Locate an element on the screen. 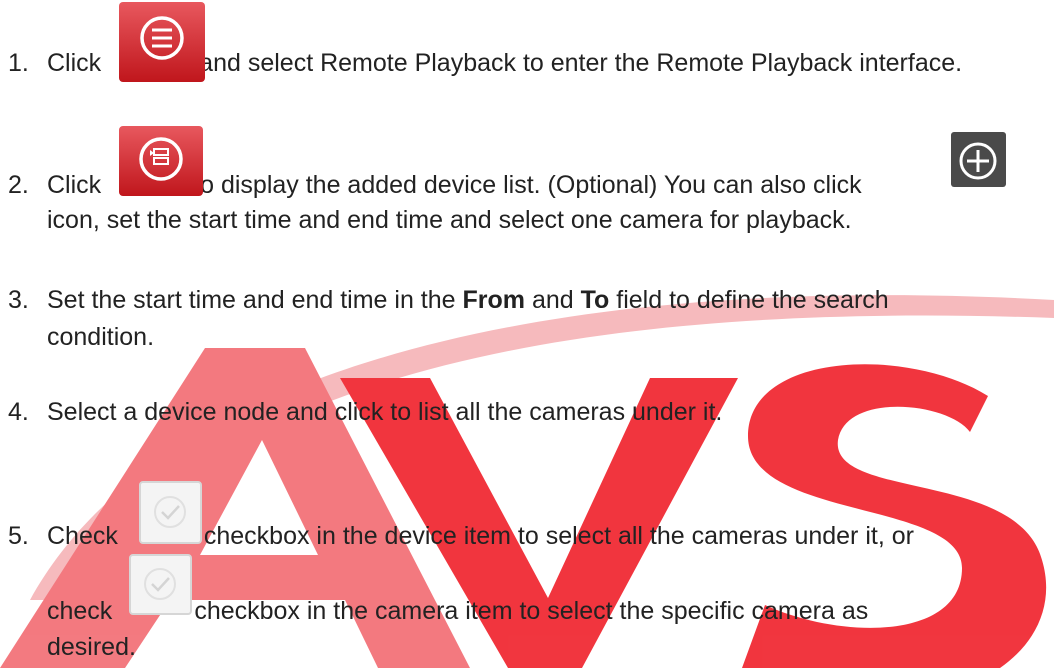  step-number: 1. is located at coordinates (18, 63).